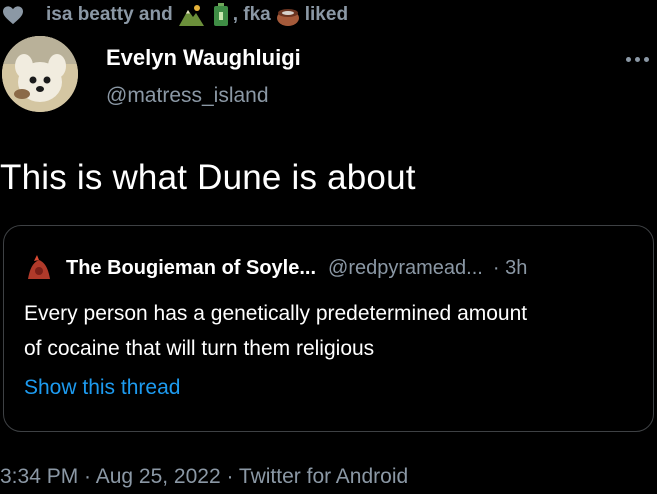  Describe the element at coordinates (39, 268) in the screenshot. I see `quote-avatar` at that location.